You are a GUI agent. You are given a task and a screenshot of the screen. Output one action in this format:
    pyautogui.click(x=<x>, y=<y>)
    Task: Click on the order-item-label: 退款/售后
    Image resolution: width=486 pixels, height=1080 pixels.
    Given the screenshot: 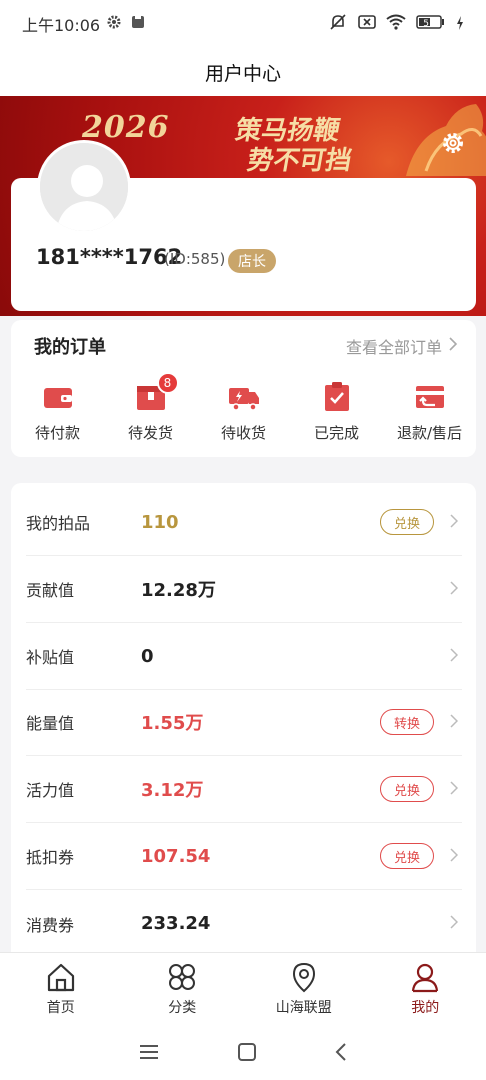 What is the action you would take?
    pyautogui.click(x=429, y=433)
    